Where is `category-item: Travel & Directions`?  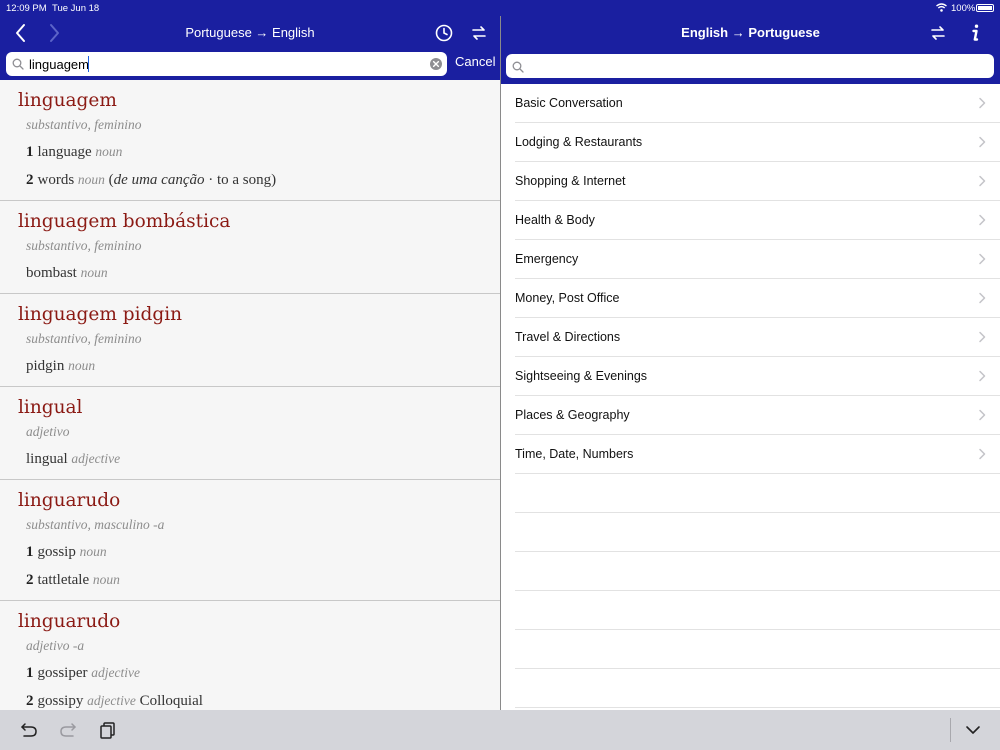 category-item: Travel & Directions is located at coordinates (757, 337).